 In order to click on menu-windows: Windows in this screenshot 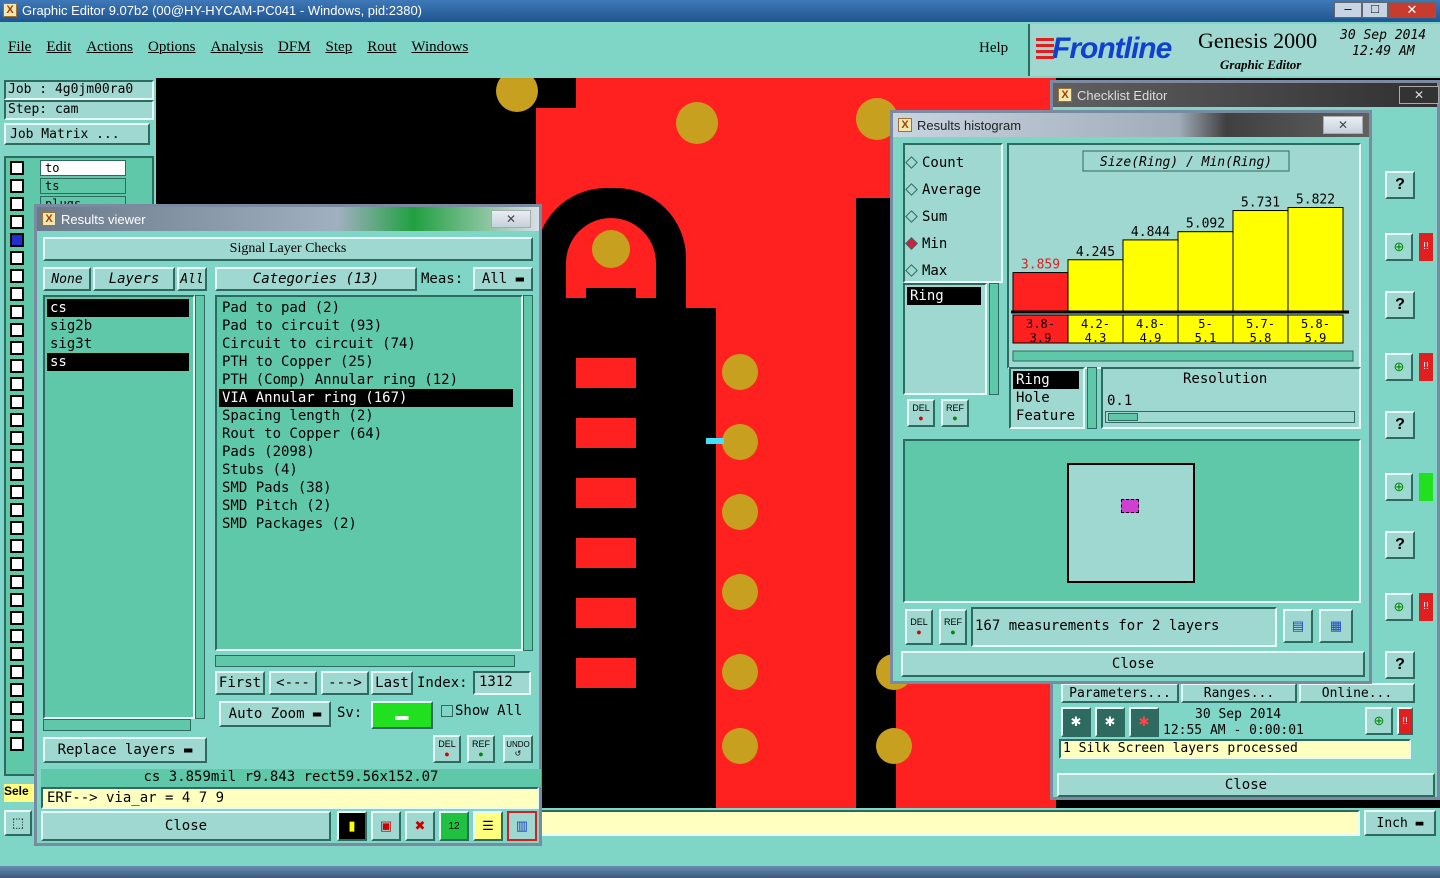, I will do `click(439, 47)`.